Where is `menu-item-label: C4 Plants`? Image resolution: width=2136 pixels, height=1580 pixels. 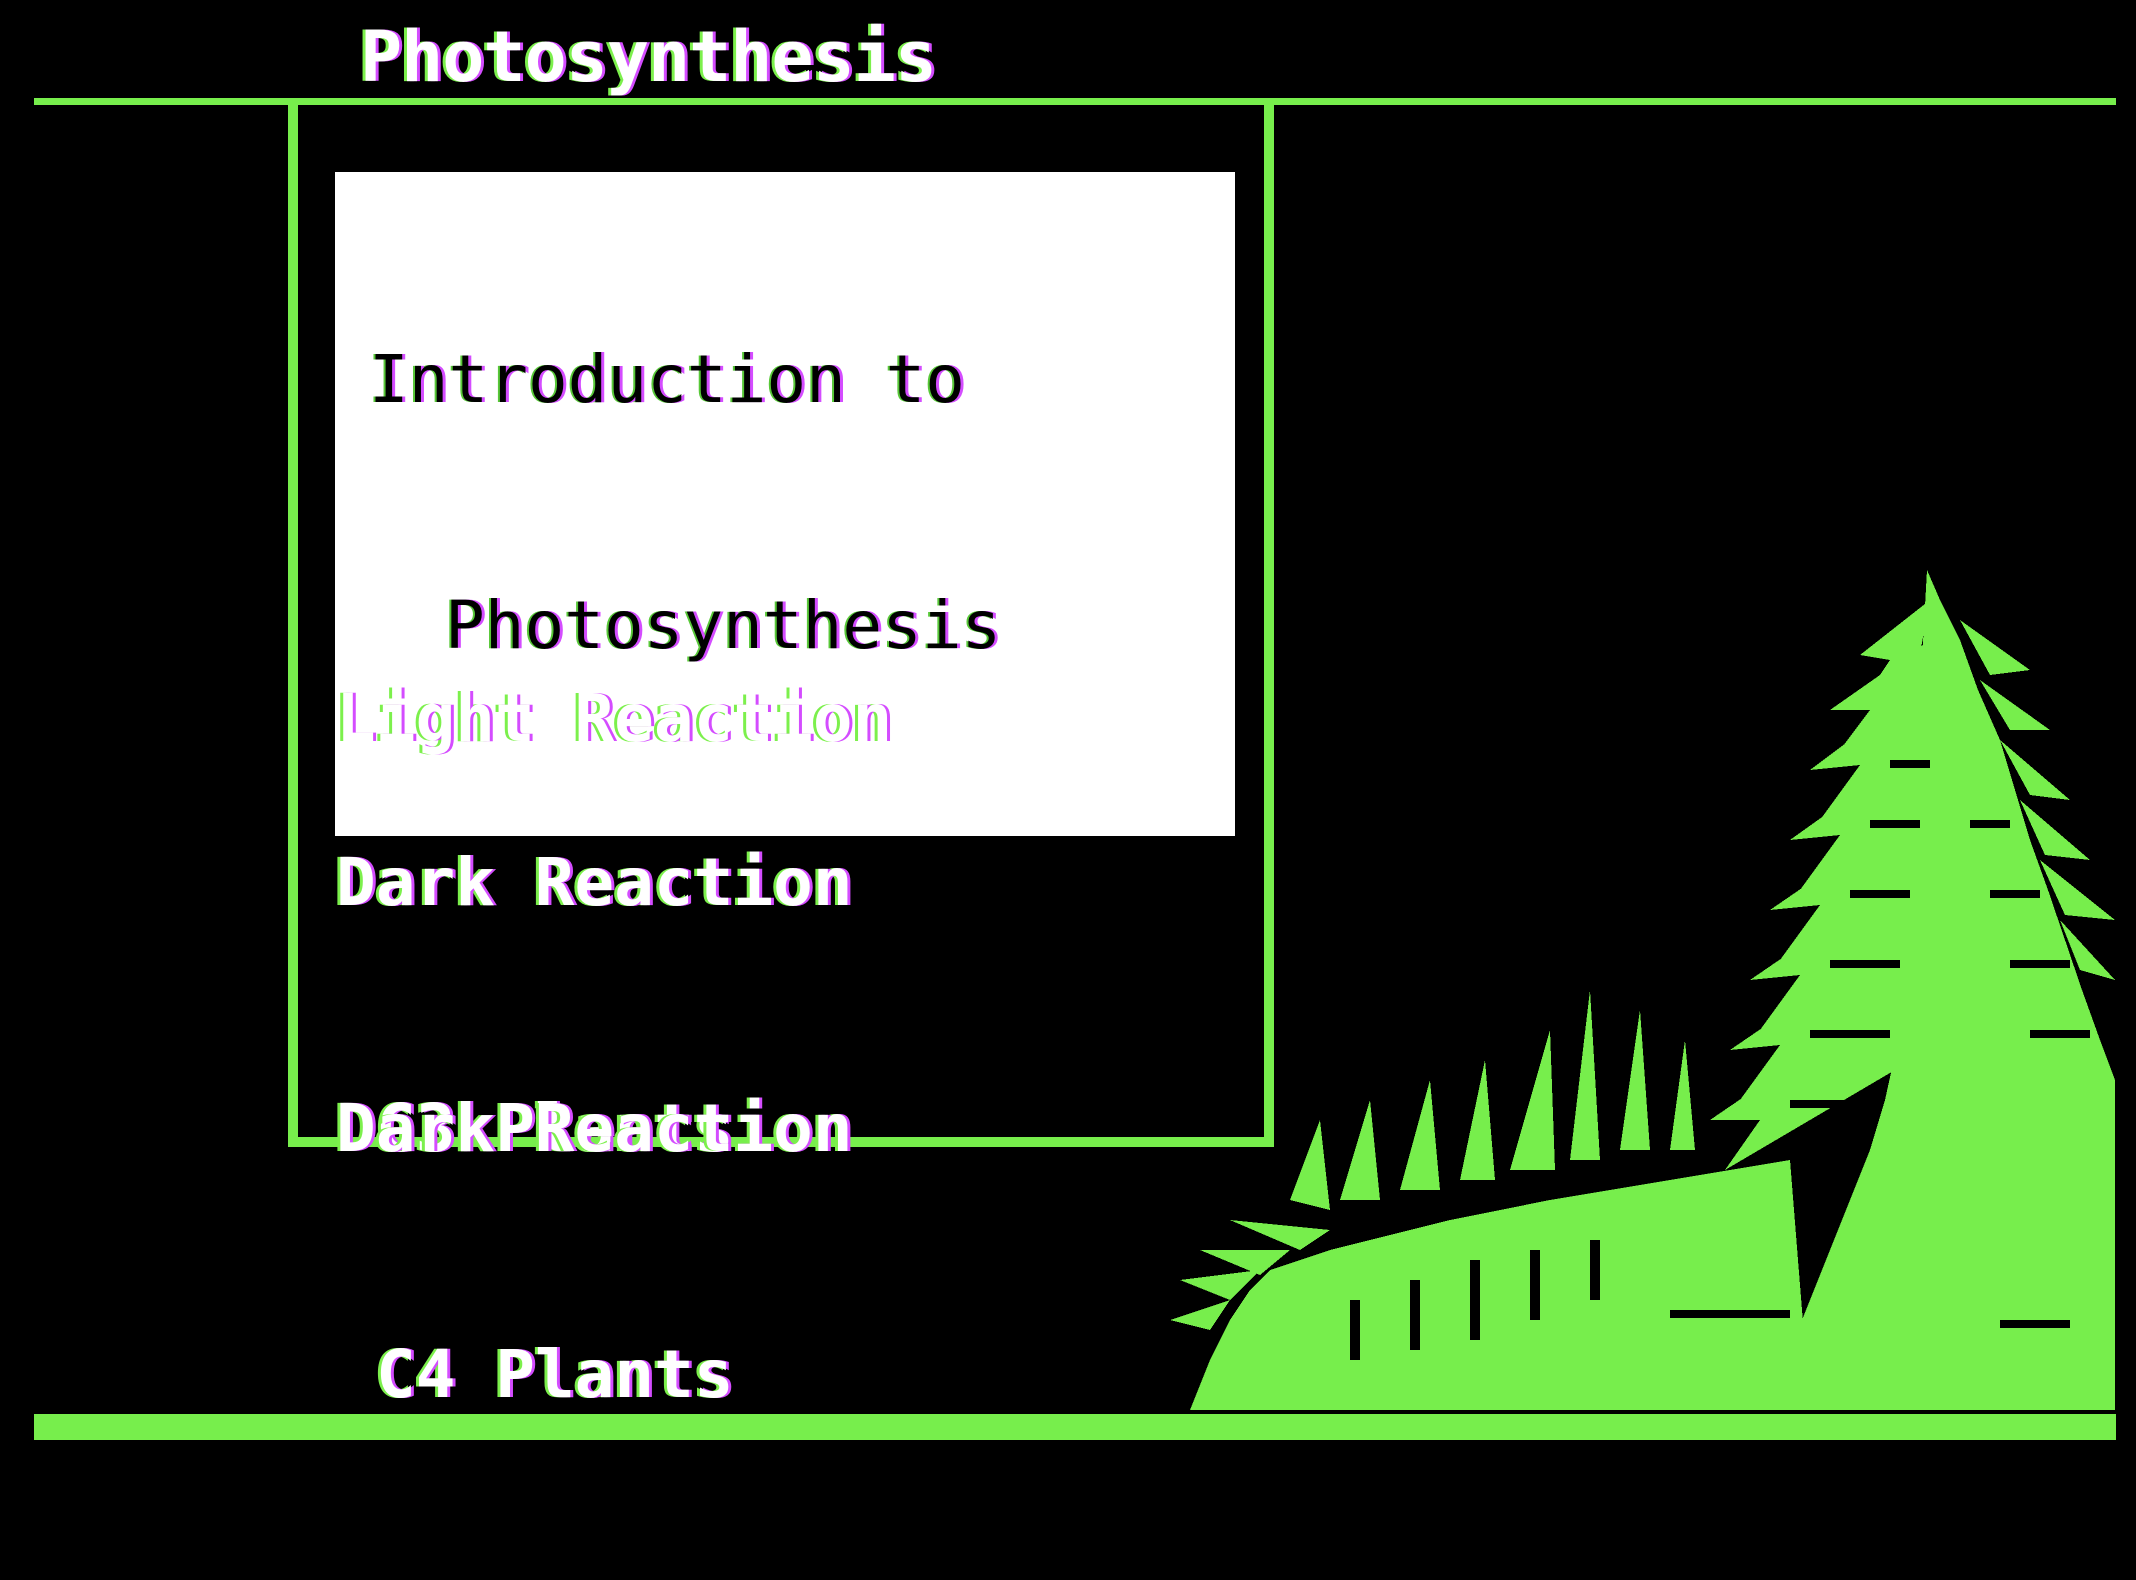 menu-item-label: C4 Plants is located at coordinates (555, 1374).